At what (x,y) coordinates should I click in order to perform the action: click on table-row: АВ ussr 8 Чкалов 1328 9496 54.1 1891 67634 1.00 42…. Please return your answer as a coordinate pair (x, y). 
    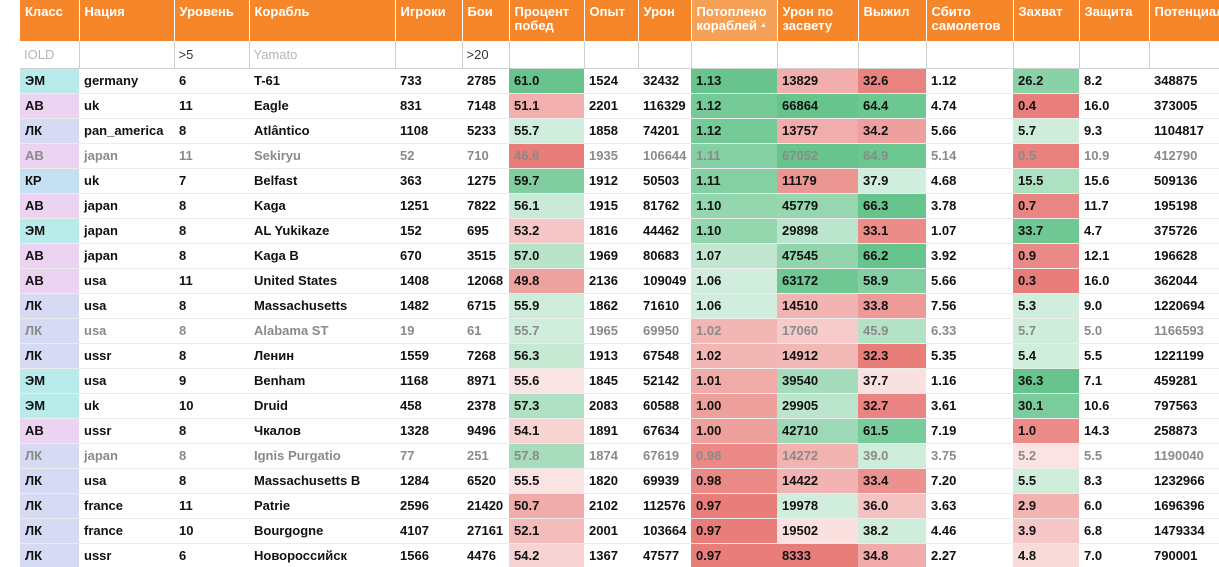
    Looking at the image, I should click on (619, 431).